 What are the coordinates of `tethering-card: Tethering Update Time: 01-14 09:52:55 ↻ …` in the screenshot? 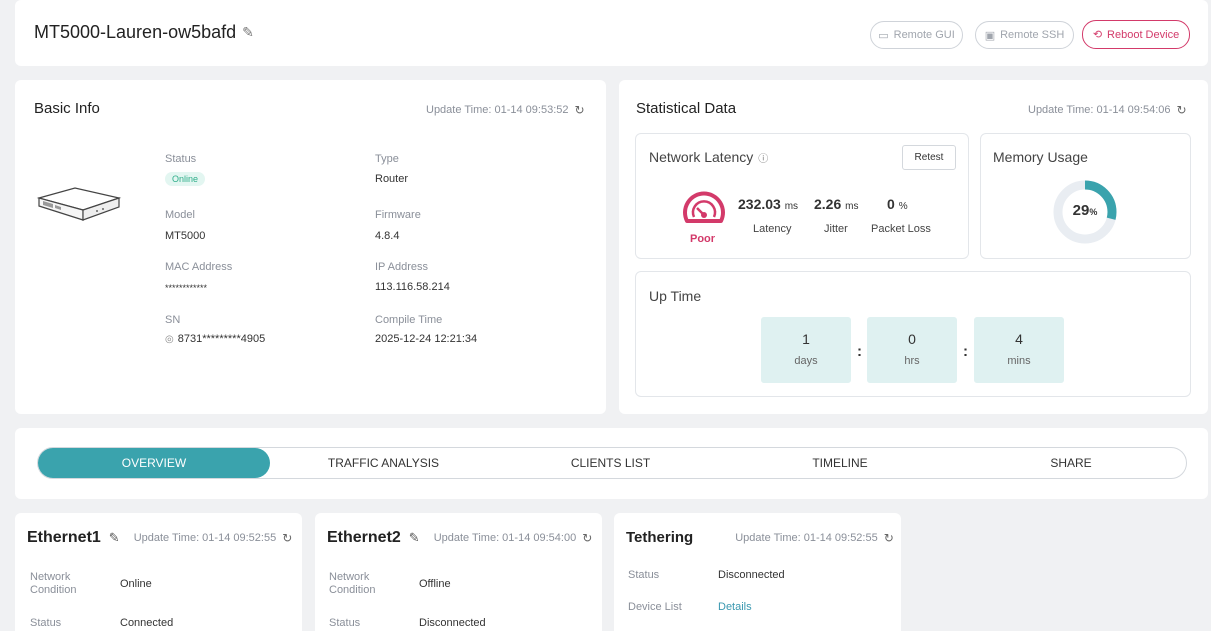 It's located at (757, 572).